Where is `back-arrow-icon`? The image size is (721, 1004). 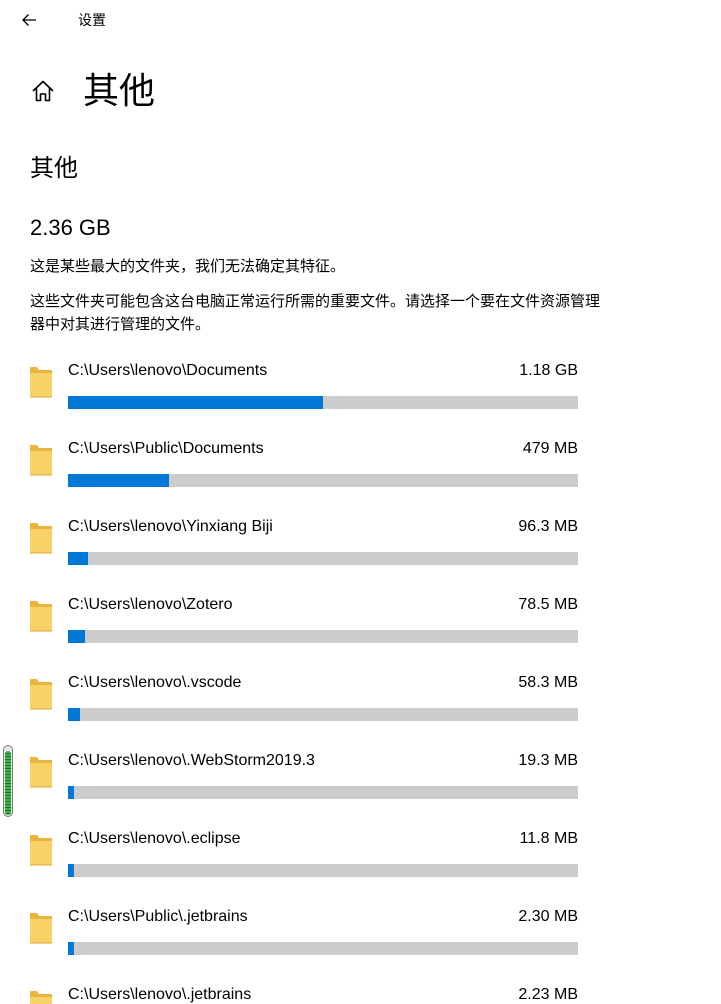
back-arrow-icon is located at coordinates (29, 20).